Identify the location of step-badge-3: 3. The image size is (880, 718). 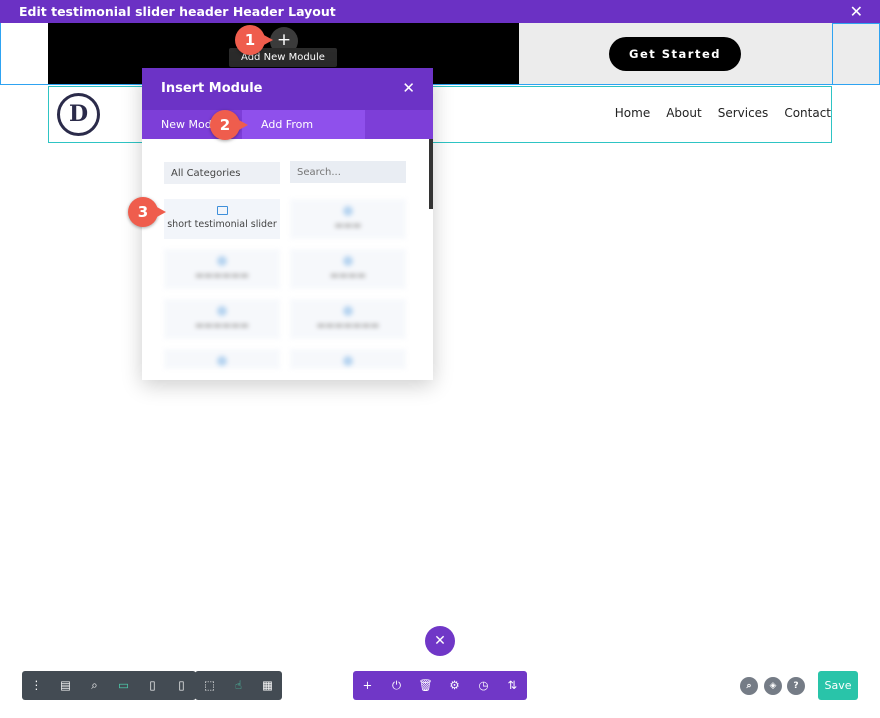
(147, 212).